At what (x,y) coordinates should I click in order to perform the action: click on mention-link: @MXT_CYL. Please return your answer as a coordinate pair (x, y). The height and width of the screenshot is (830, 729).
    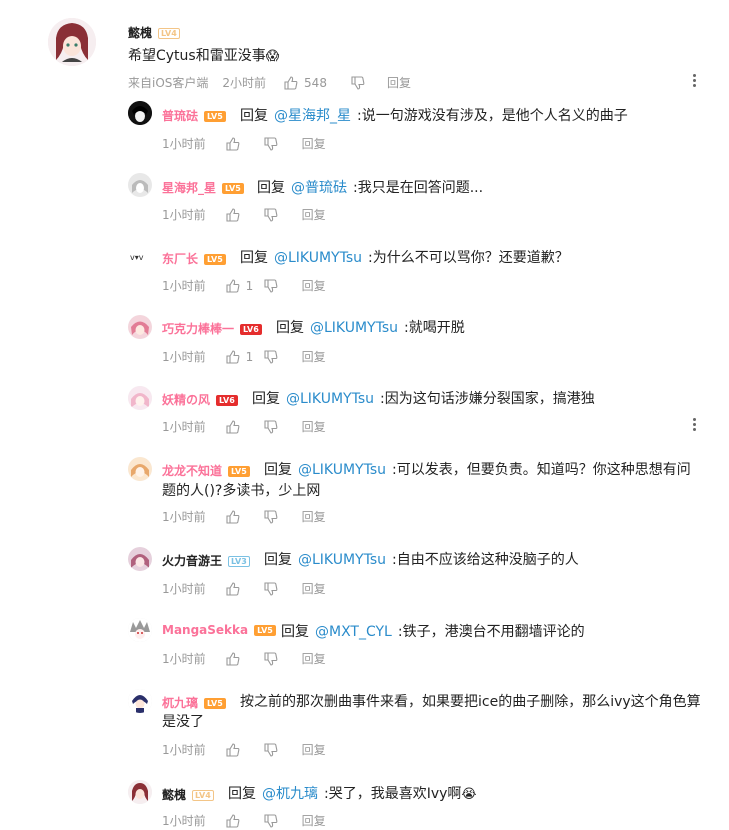
    Looking at the image, I should click on (353, 632).